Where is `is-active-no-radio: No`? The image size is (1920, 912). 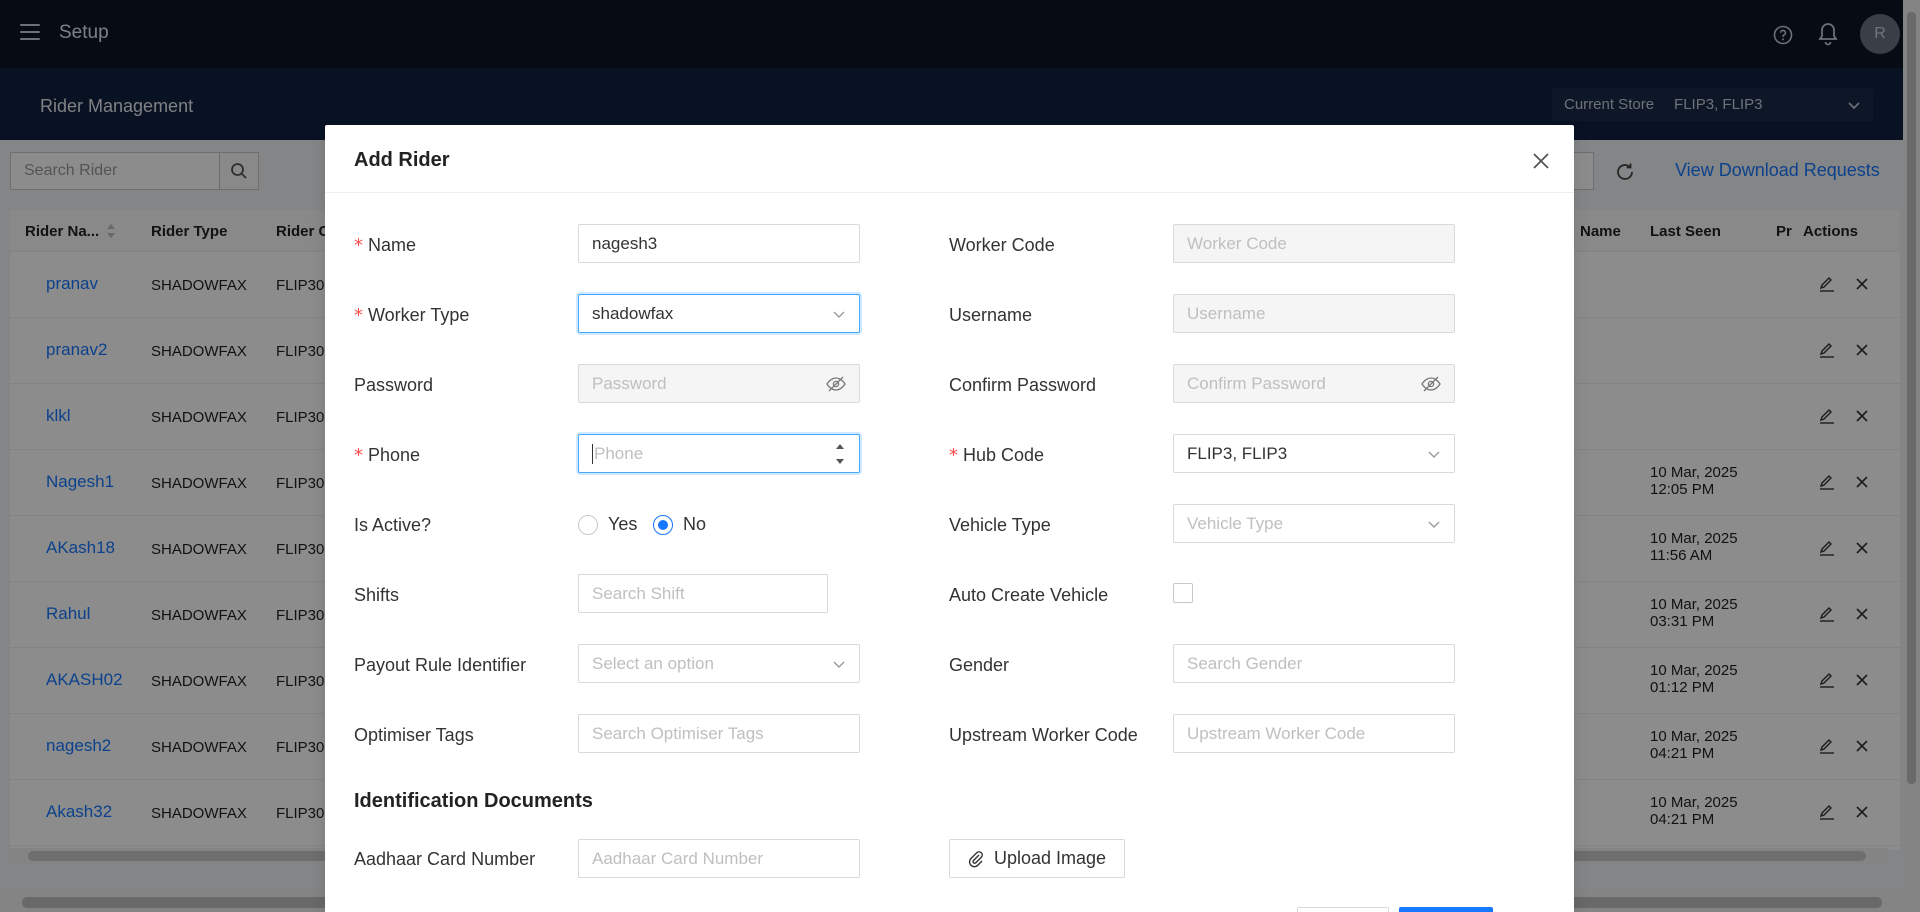 is-active-no-radio: No is located at coordinates (679, 524).